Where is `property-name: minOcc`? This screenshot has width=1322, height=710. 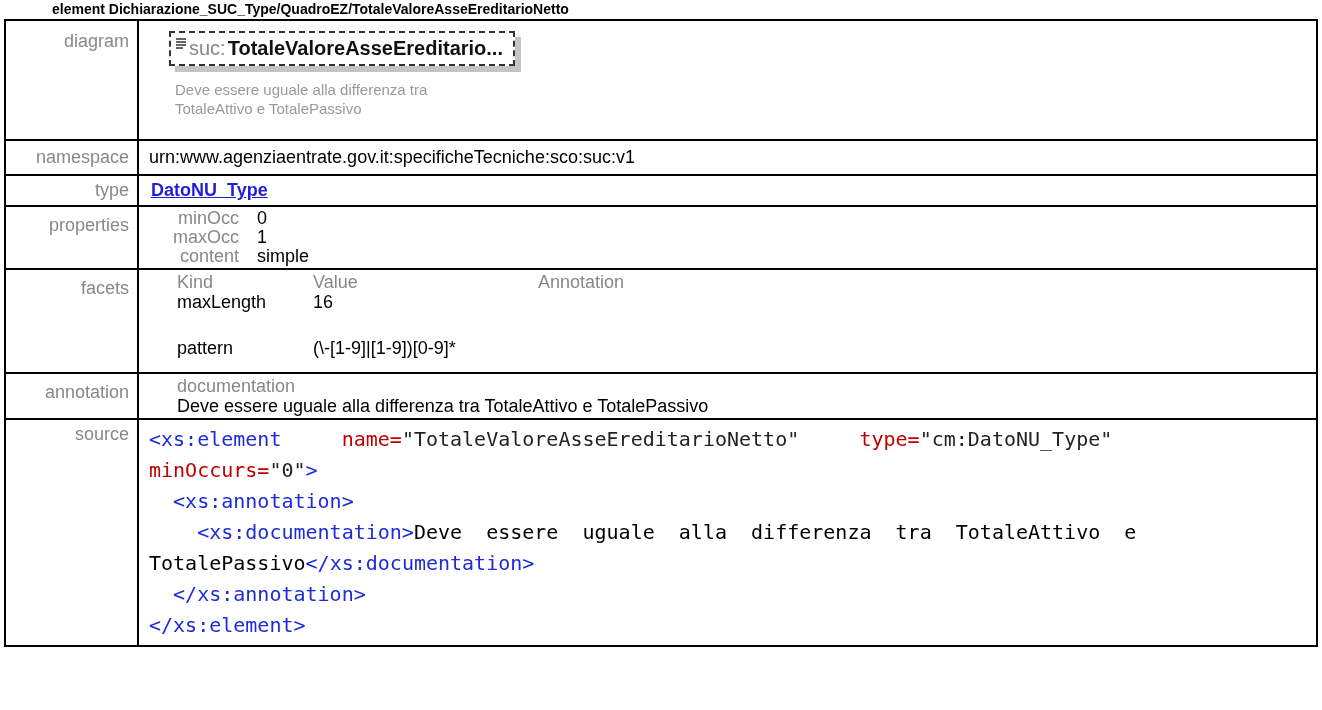 property-name: minOcc is located at coordinates (208, 218).